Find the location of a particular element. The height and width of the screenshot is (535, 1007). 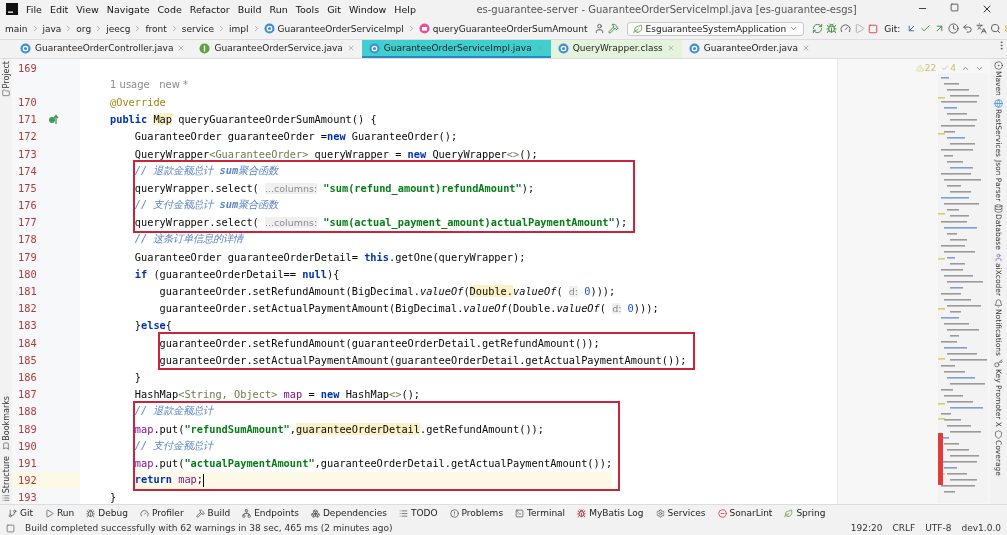

menu-item: Run is located at coordinates (278, 9).